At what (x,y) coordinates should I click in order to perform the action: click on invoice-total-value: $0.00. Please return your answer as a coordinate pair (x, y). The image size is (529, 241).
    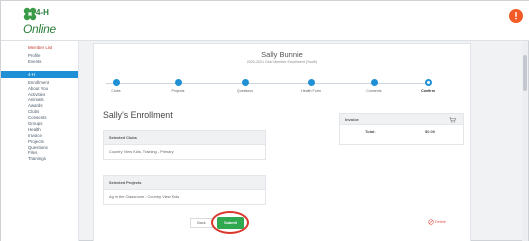
    Looking at the image, I should click on (430, 131).